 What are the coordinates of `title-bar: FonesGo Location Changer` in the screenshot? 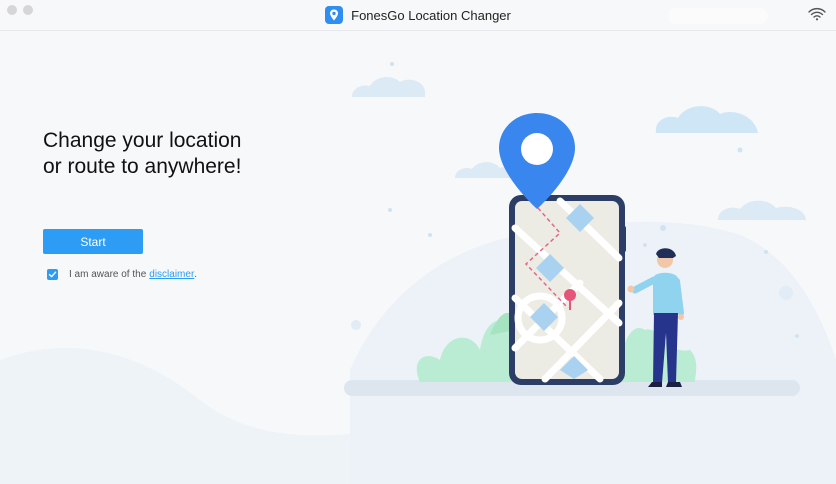 It's located at (418, 15).